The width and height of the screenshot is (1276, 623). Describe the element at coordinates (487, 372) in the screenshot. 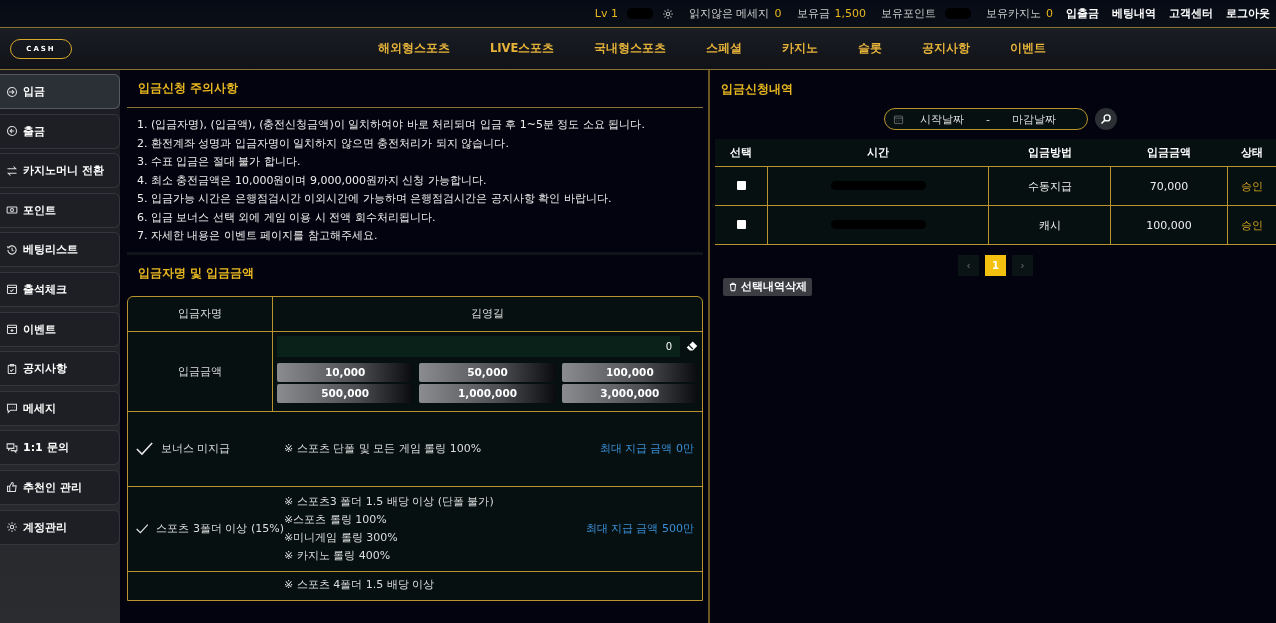

I see `quick-amount-button: 50,000` at that location.